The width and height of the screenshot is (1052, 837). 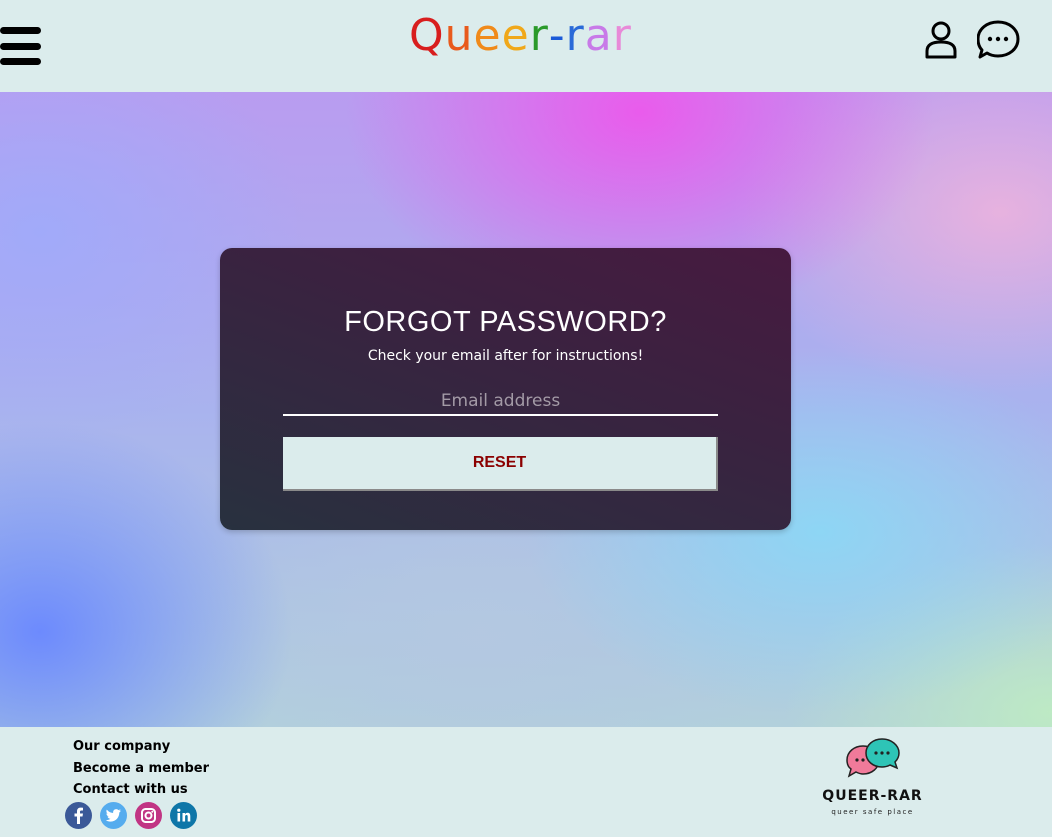 What do you see at coordinates (998, 40) in the screenshot?
I see `chat-bubble-icon` at bounding box center [998, 40].